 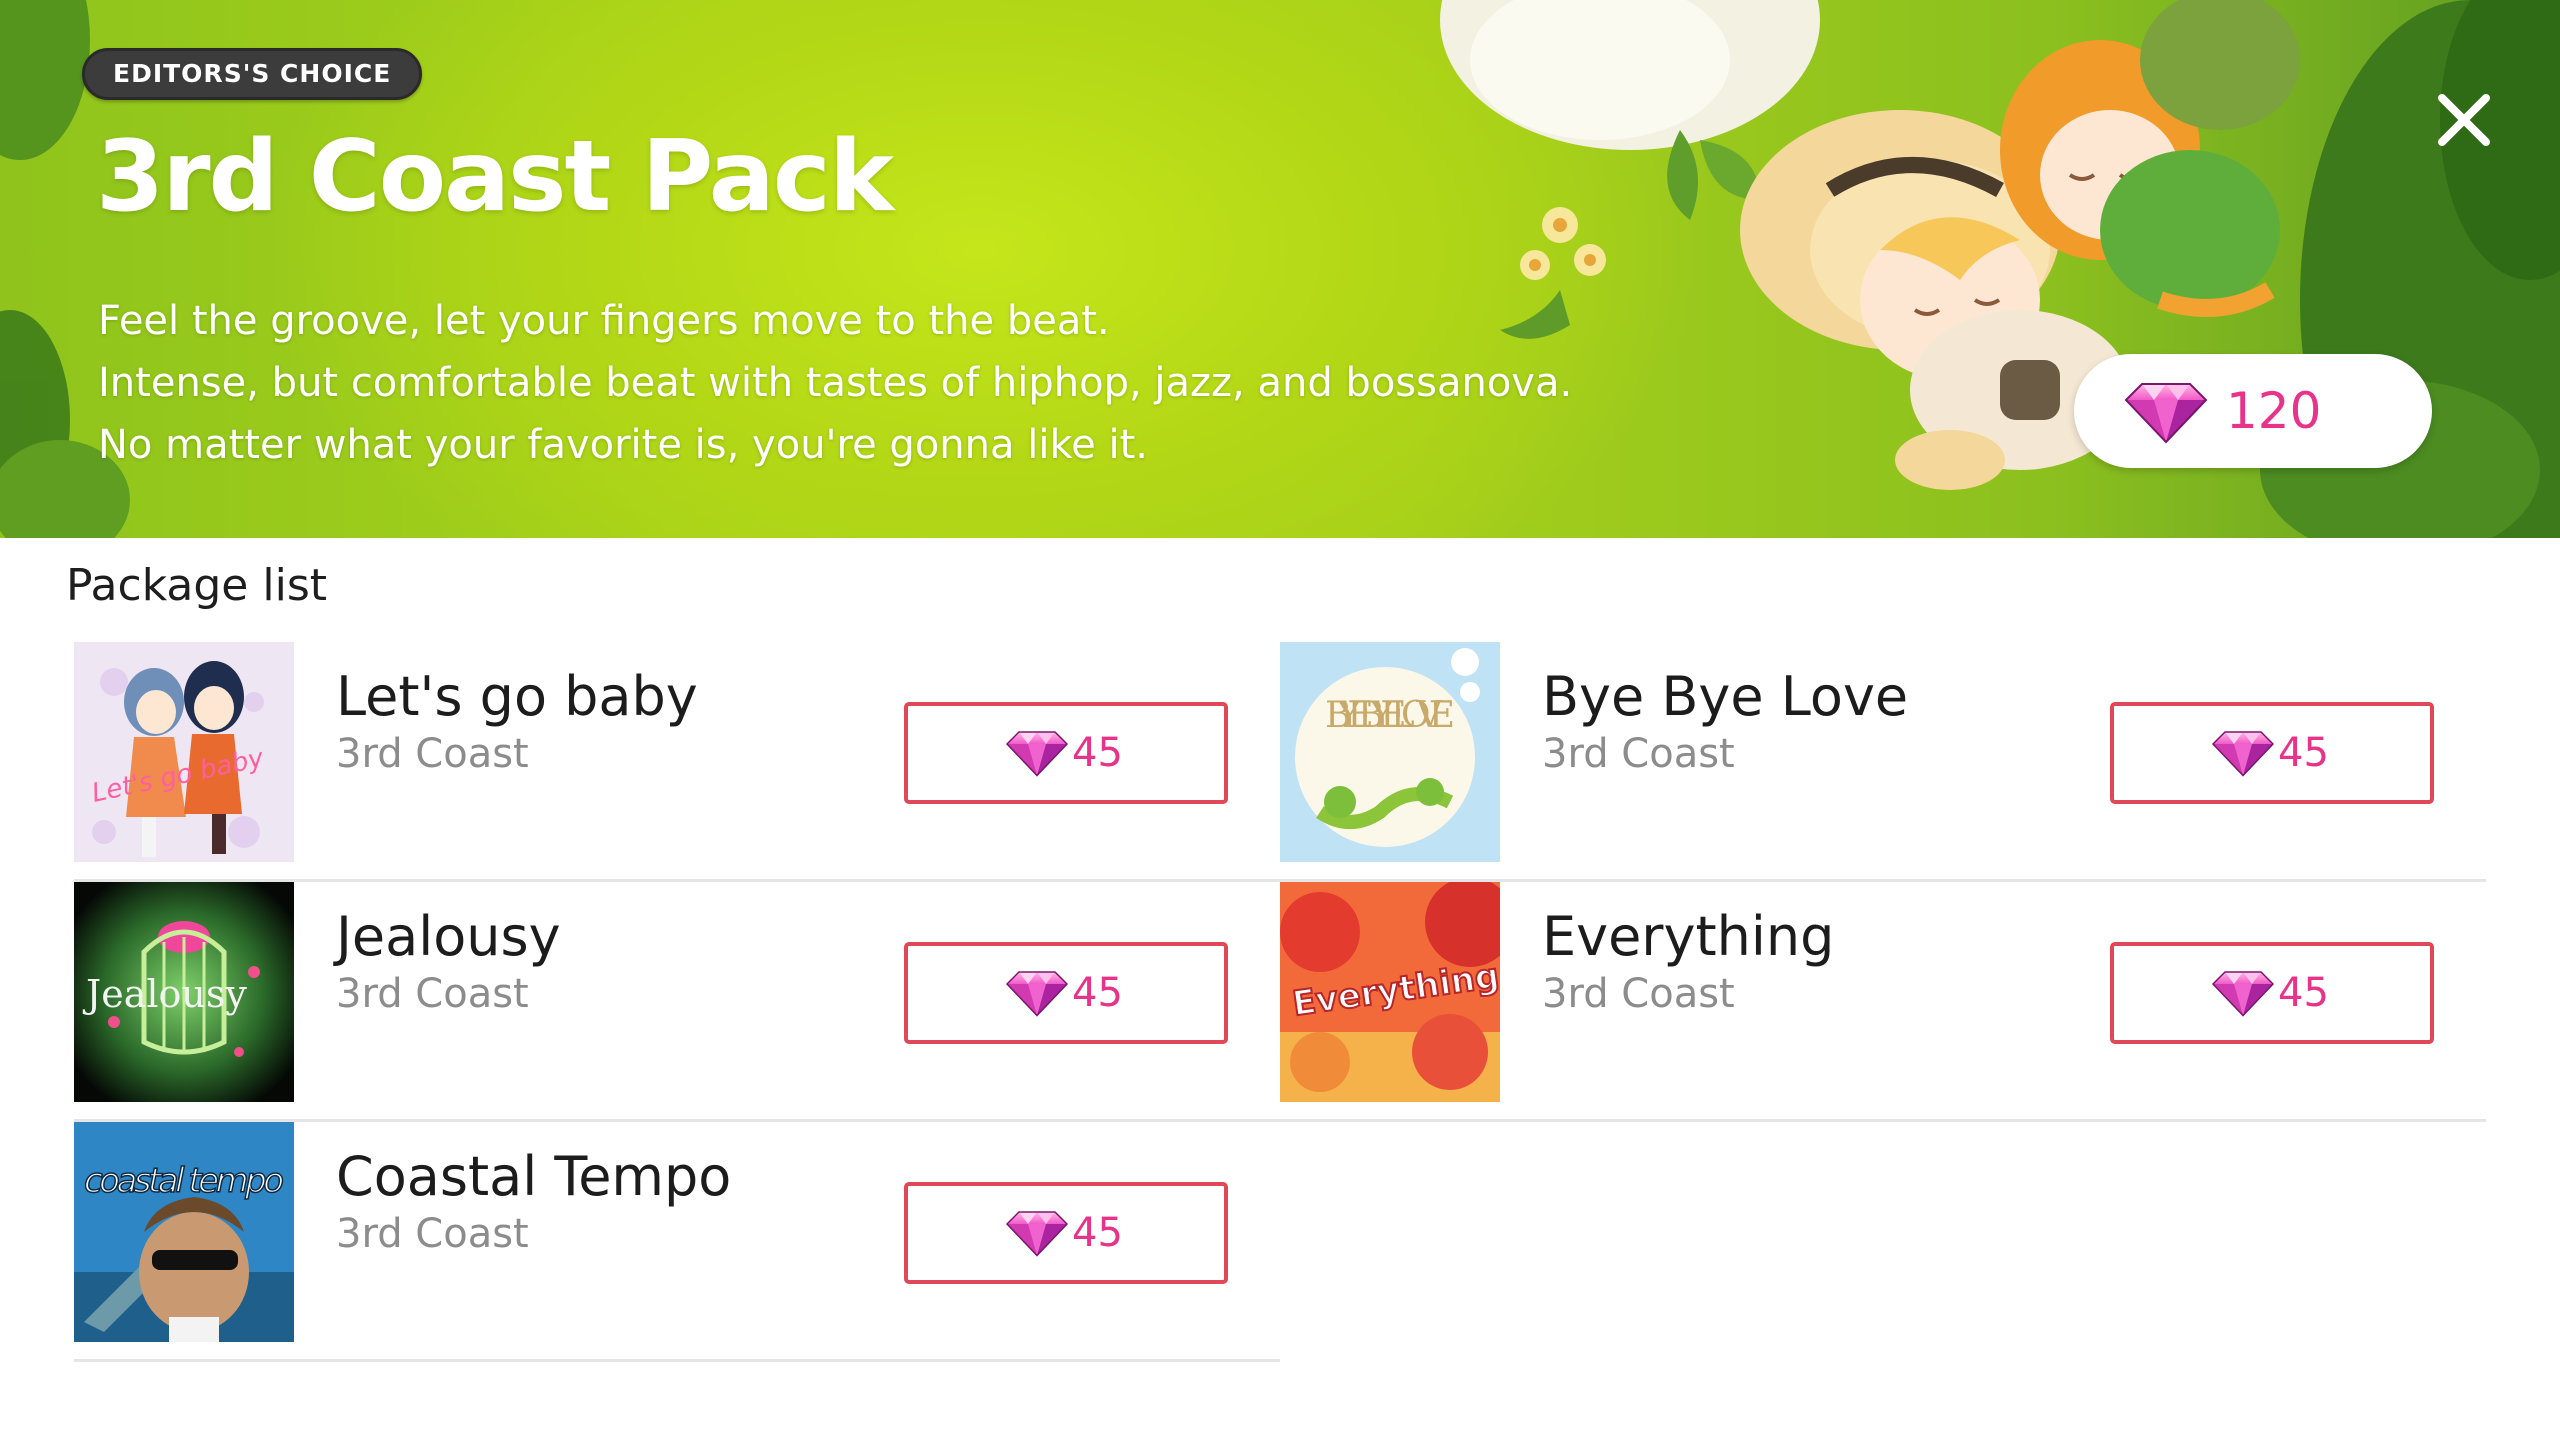 I want to click on list-item: BYE BYE LOVE Bye Bye Love 3rd Coast 45, so click(x=1883, y=762).